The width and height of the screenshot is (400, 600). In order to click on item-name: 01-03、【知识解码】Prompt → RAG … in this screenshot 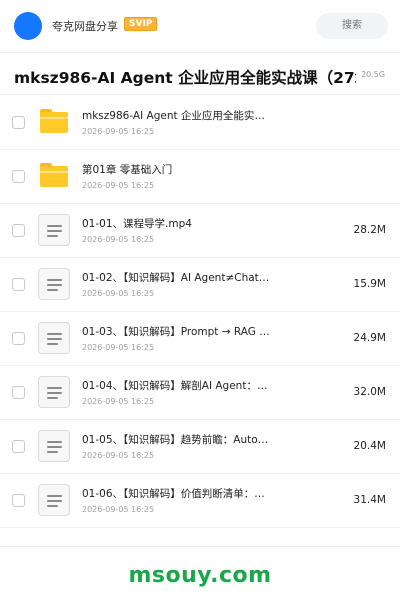, I will do `click(176, 332)`.